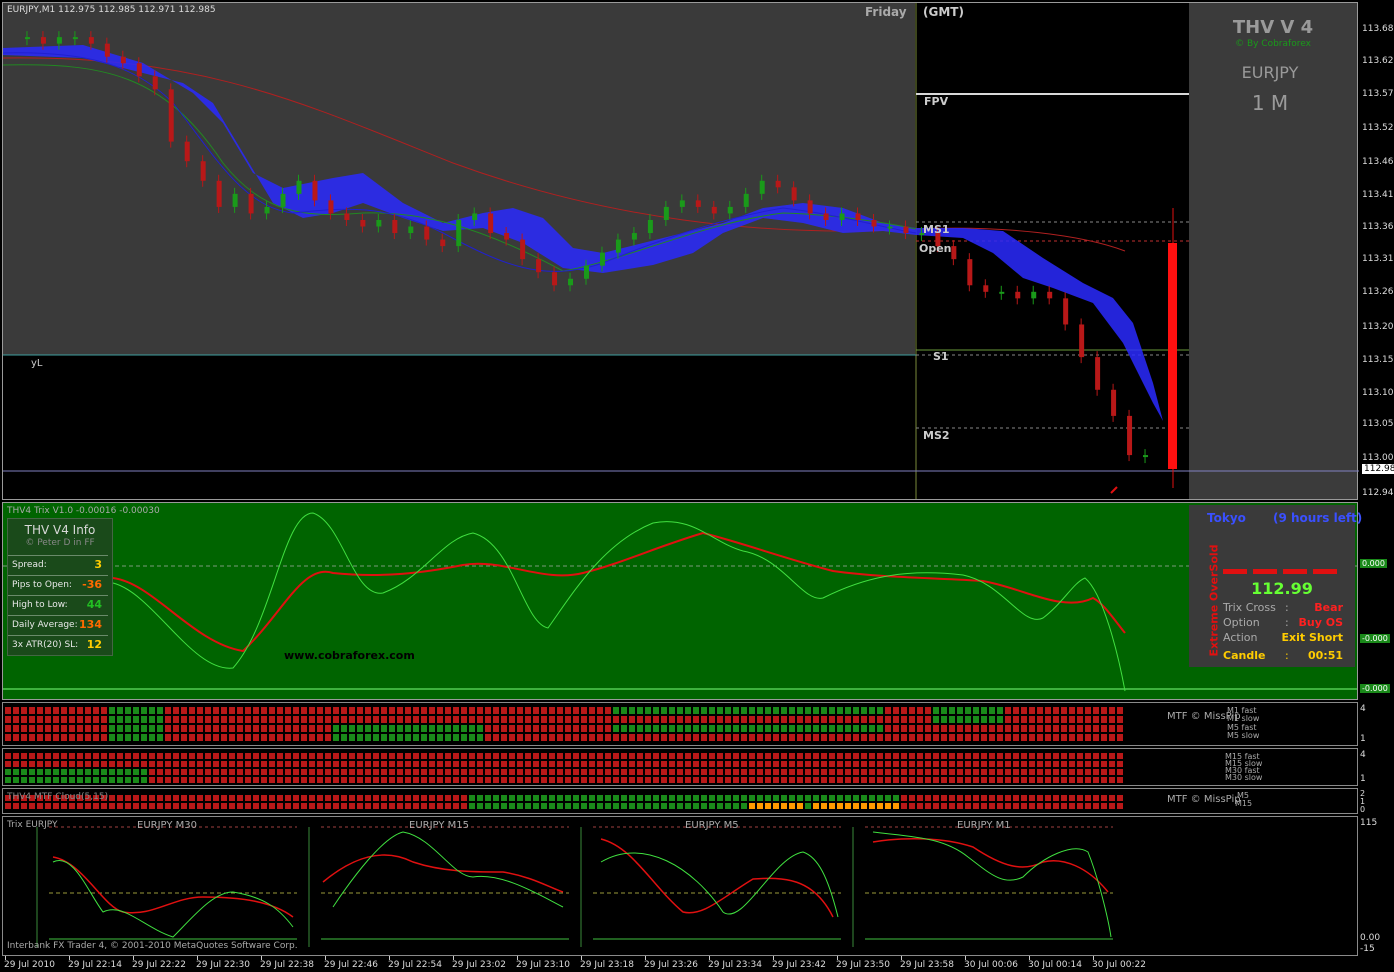 Image resolution: width=1394 pixels, height=972 pixels. What do you see at coordinates (619, 592) in the screenshot?
I see `trix-slow-line` at bounding box center [619, 592].